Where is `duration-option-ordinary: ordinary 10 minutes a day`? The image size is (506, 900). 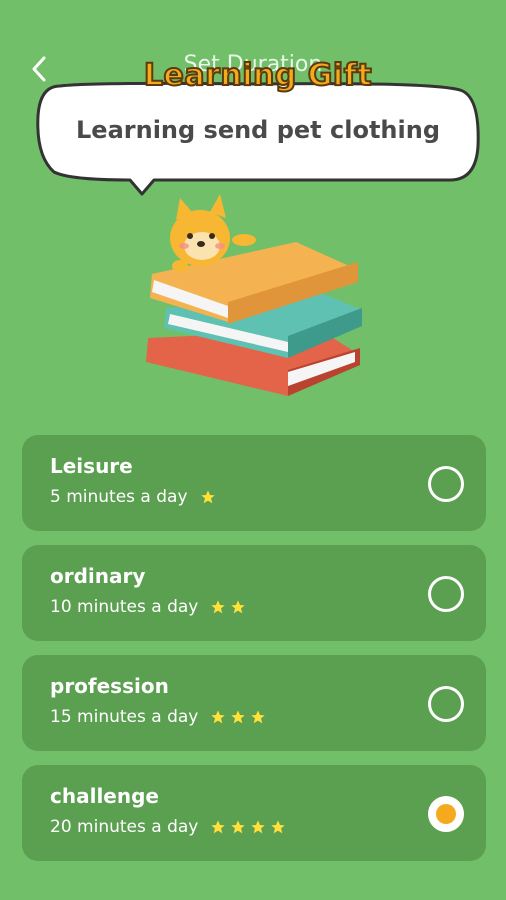
duration-option-ordinary: ordinary 10 minutes a day is located at coordinates (254, 593).